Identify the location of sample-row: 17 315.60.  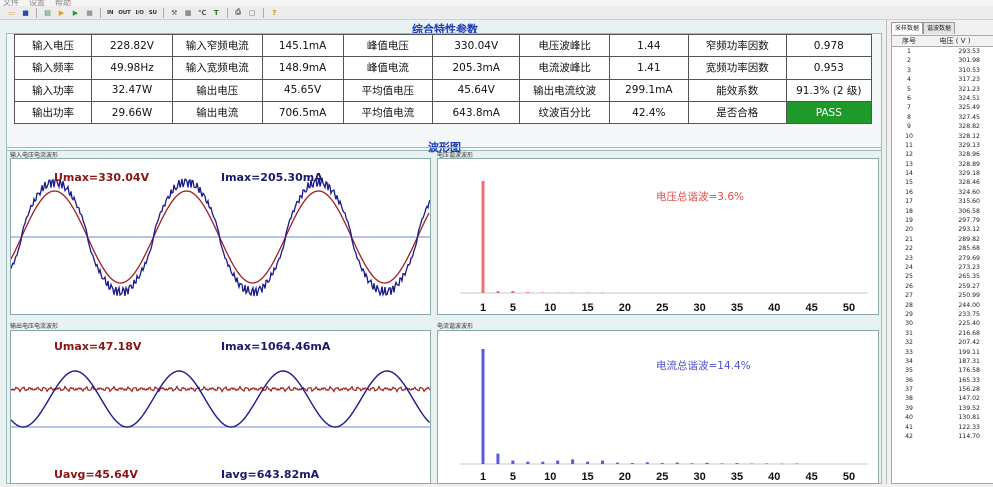
(942, 201).